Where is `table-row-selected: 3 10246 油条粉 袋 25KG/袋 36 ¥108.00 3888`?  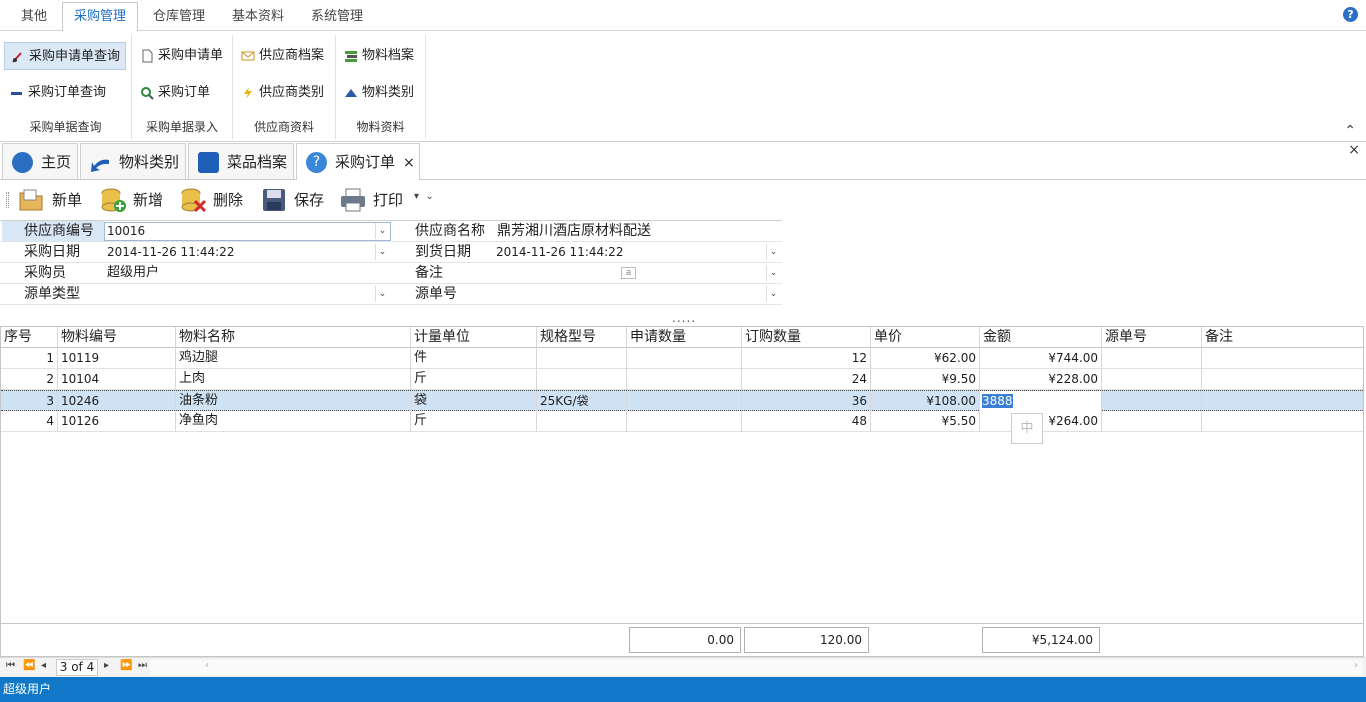
table-row-selected: 3 10246 油条粉 袋 25KG/袋 36 ¥108.00 3888 is located at coordinates (682, 401).